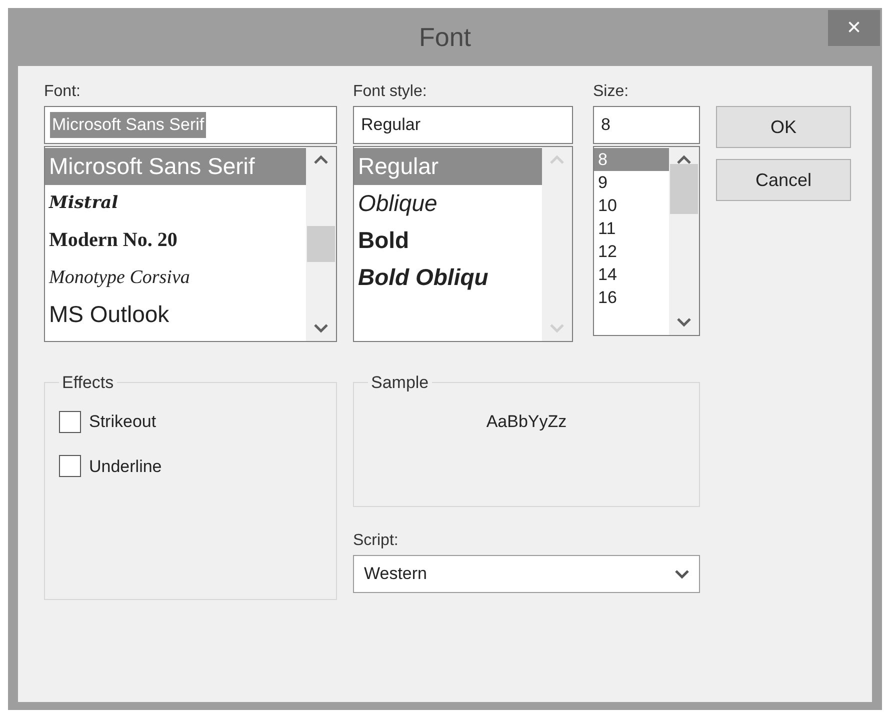  I want to click on size-list-item: 14, so click(607, 274).